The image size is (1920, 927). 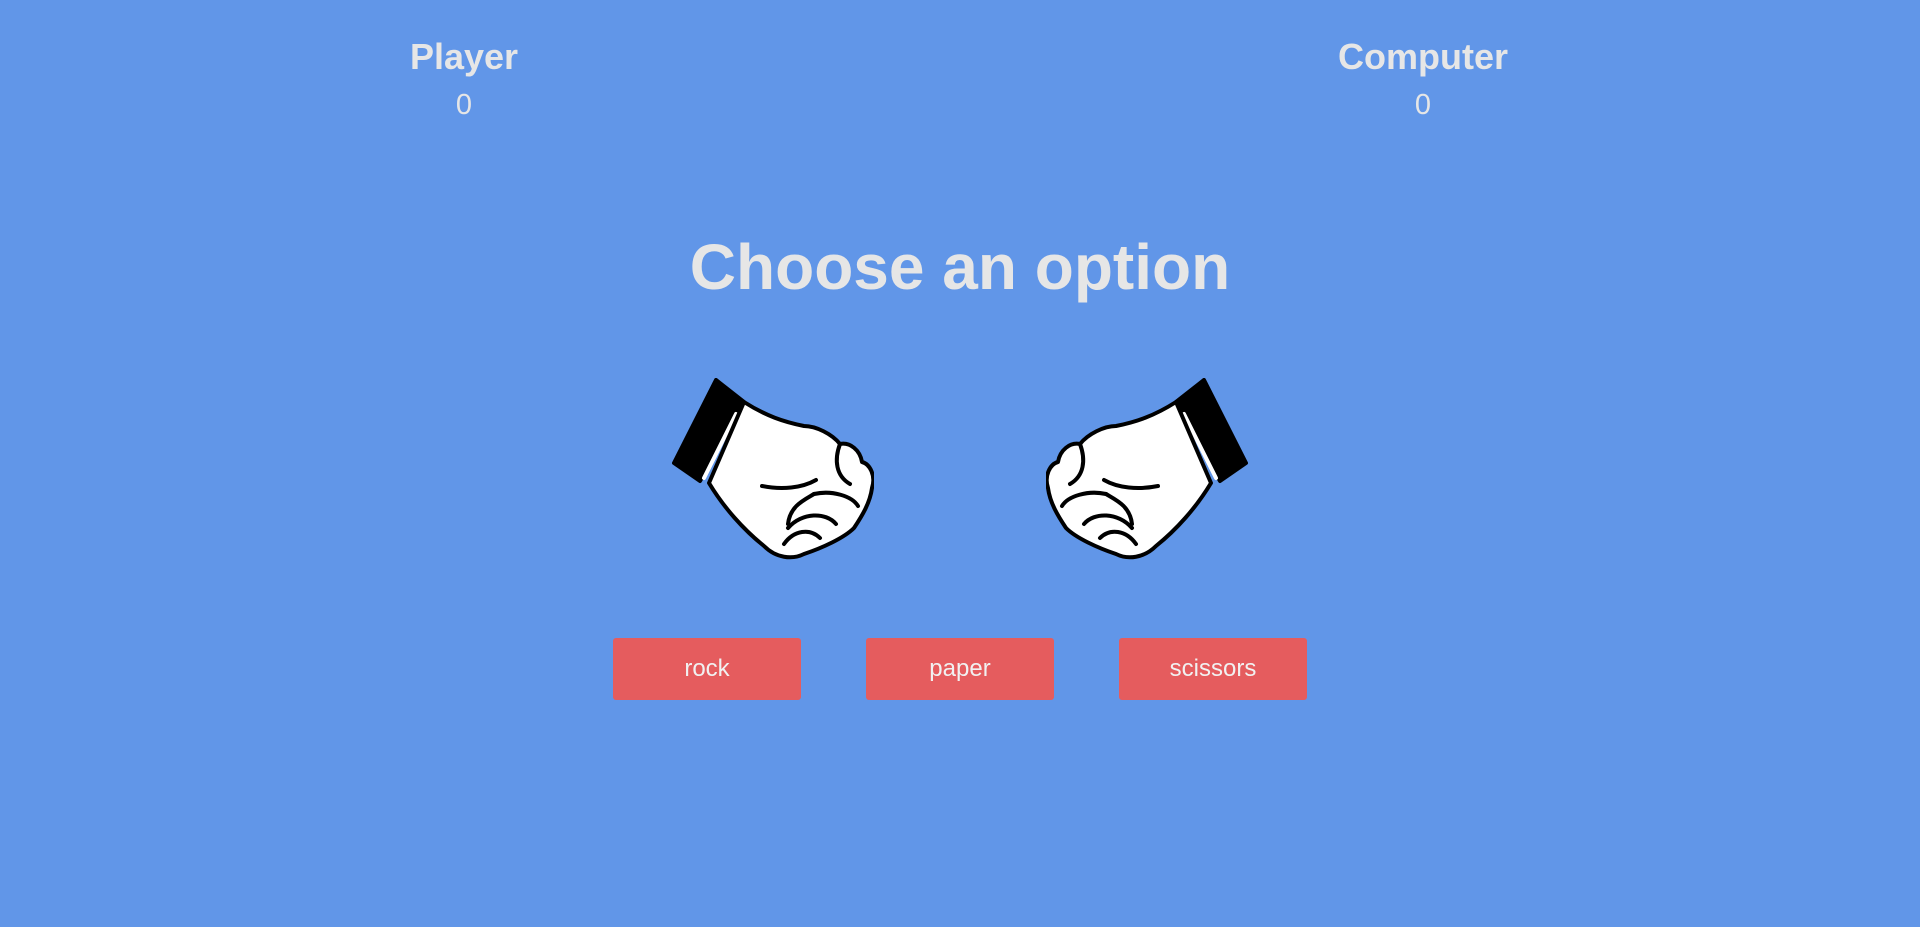 What do you see at coordinates (1213, 669) in the screenshot?
I see `scissors-button: scissors` at bounding box center [1213, 669].